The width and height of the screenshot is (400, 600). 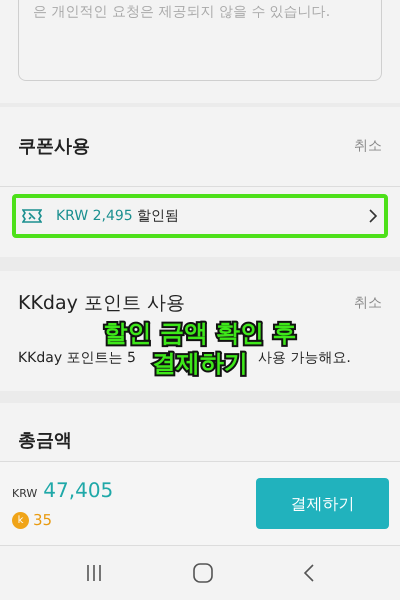 I want to click on back-icon, so click(x=309, y=573).